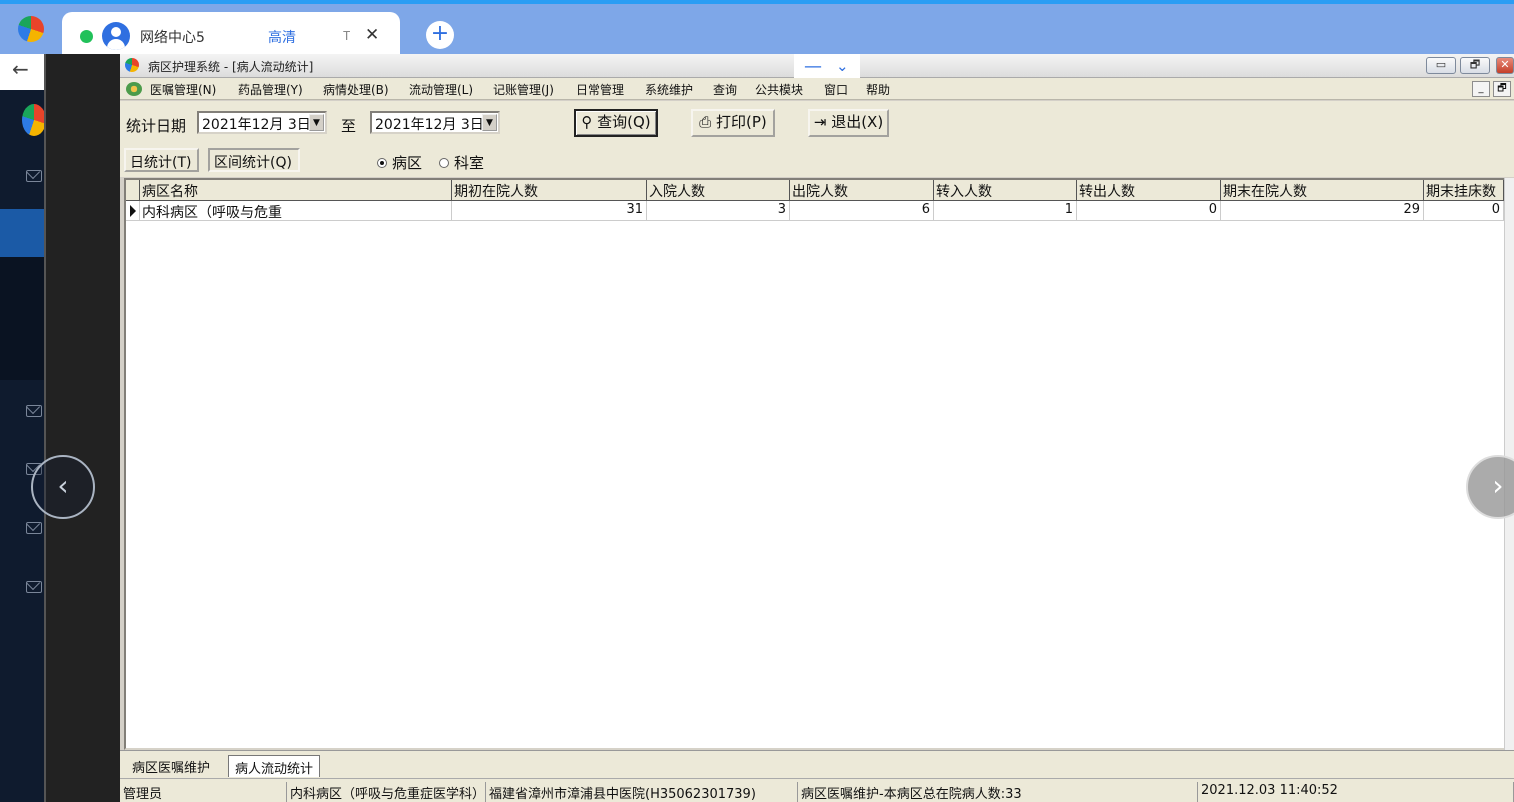  I want to click on window-tab-bar: 病区医嘱维护 病人流动统计, so click(817, 764).